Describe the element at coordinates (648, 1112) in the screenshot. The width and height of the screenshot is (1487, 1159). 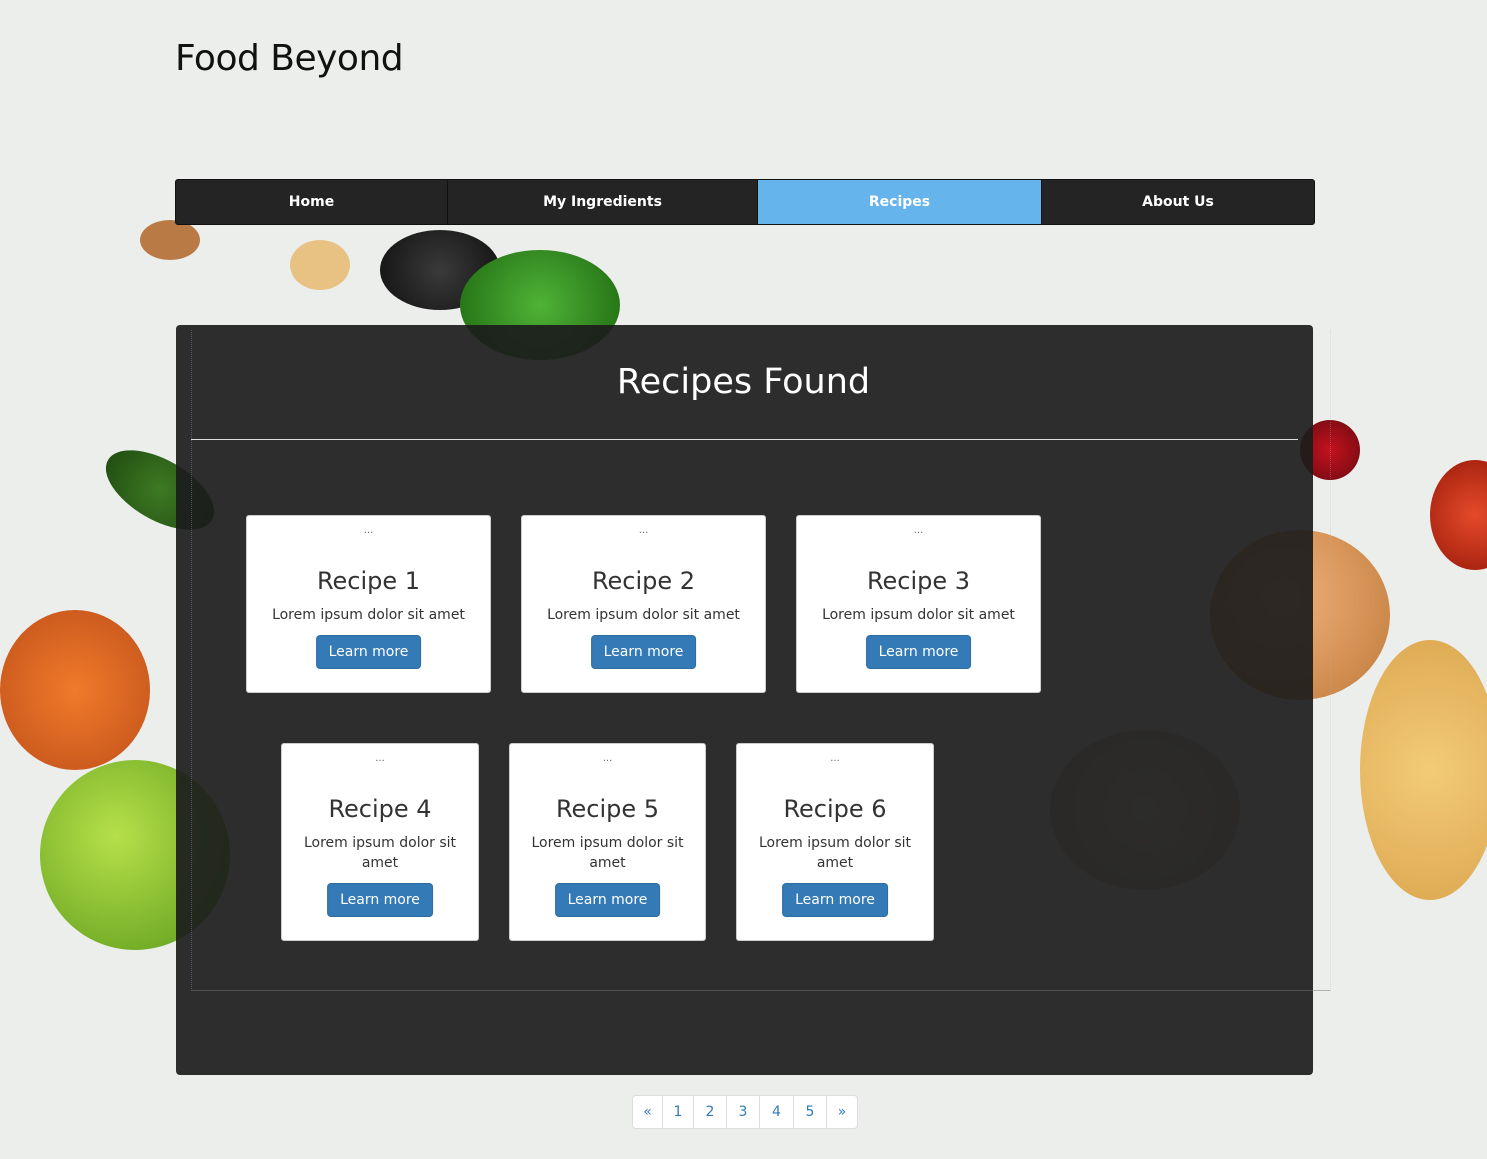
I see `pagination-prev: «` at that location.